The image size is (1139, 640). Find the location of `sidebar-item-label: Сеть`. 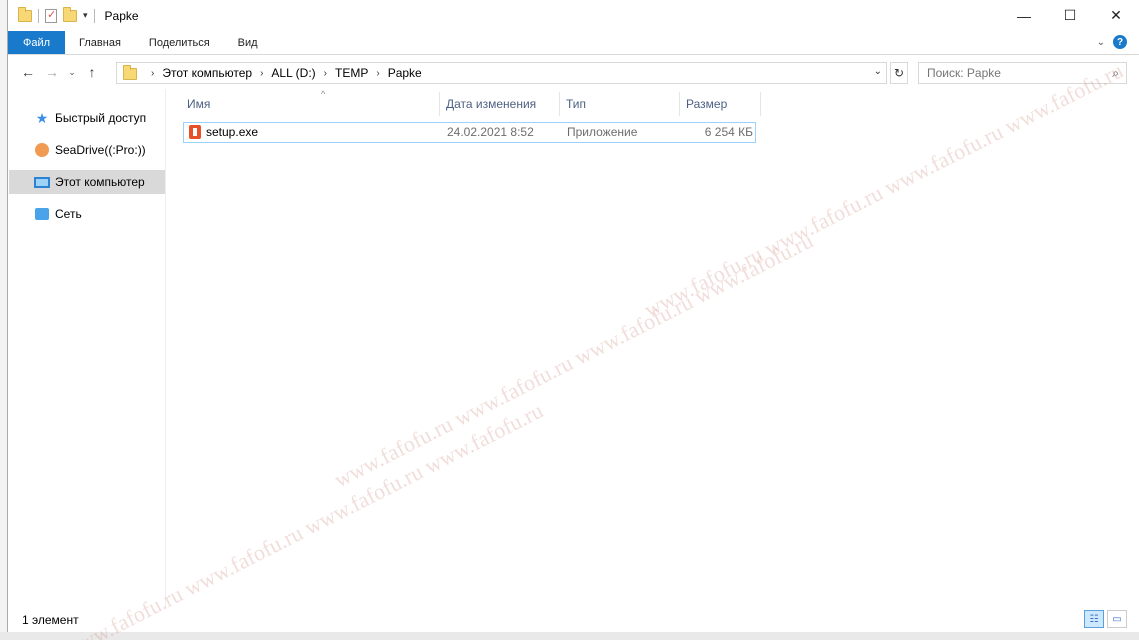

sidebar-item-label: Сеть is located at coordinates (68, 214).